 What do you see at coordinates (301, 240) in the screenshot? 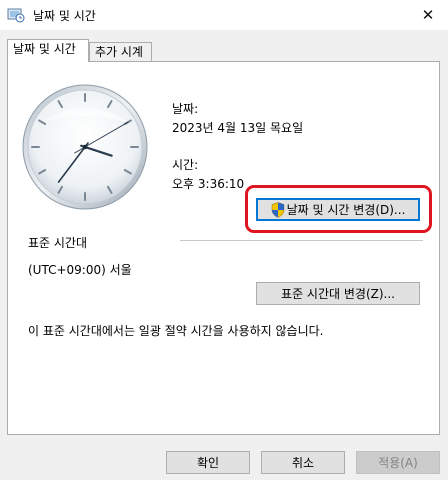
I see `timezone-divider` at bounding box center [301, 240].